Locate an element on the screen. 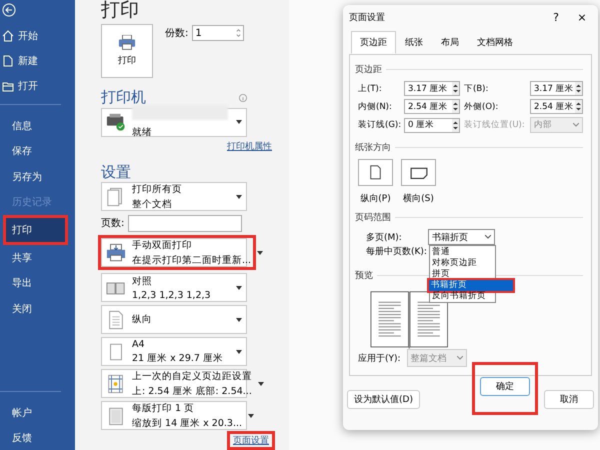 Image resolution: width=600 pixels, height=450 pixels. sidebar-item: 帐户 is located at coordinates (37, 412).